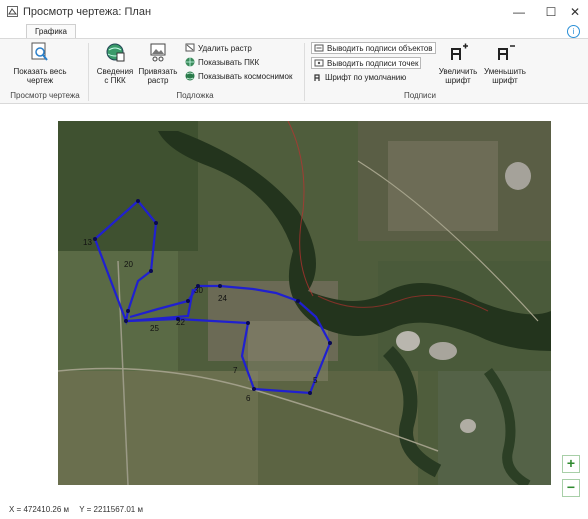 The width and height of the screenshot is (588, 519). I want to click on globe-icon, so click(190, 62).